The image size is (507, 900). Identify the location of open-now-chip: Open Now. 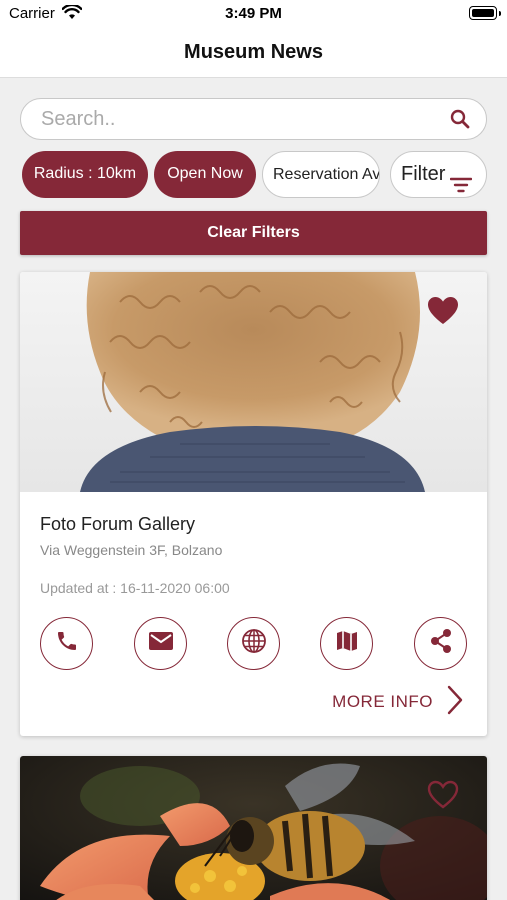
(205, 174).